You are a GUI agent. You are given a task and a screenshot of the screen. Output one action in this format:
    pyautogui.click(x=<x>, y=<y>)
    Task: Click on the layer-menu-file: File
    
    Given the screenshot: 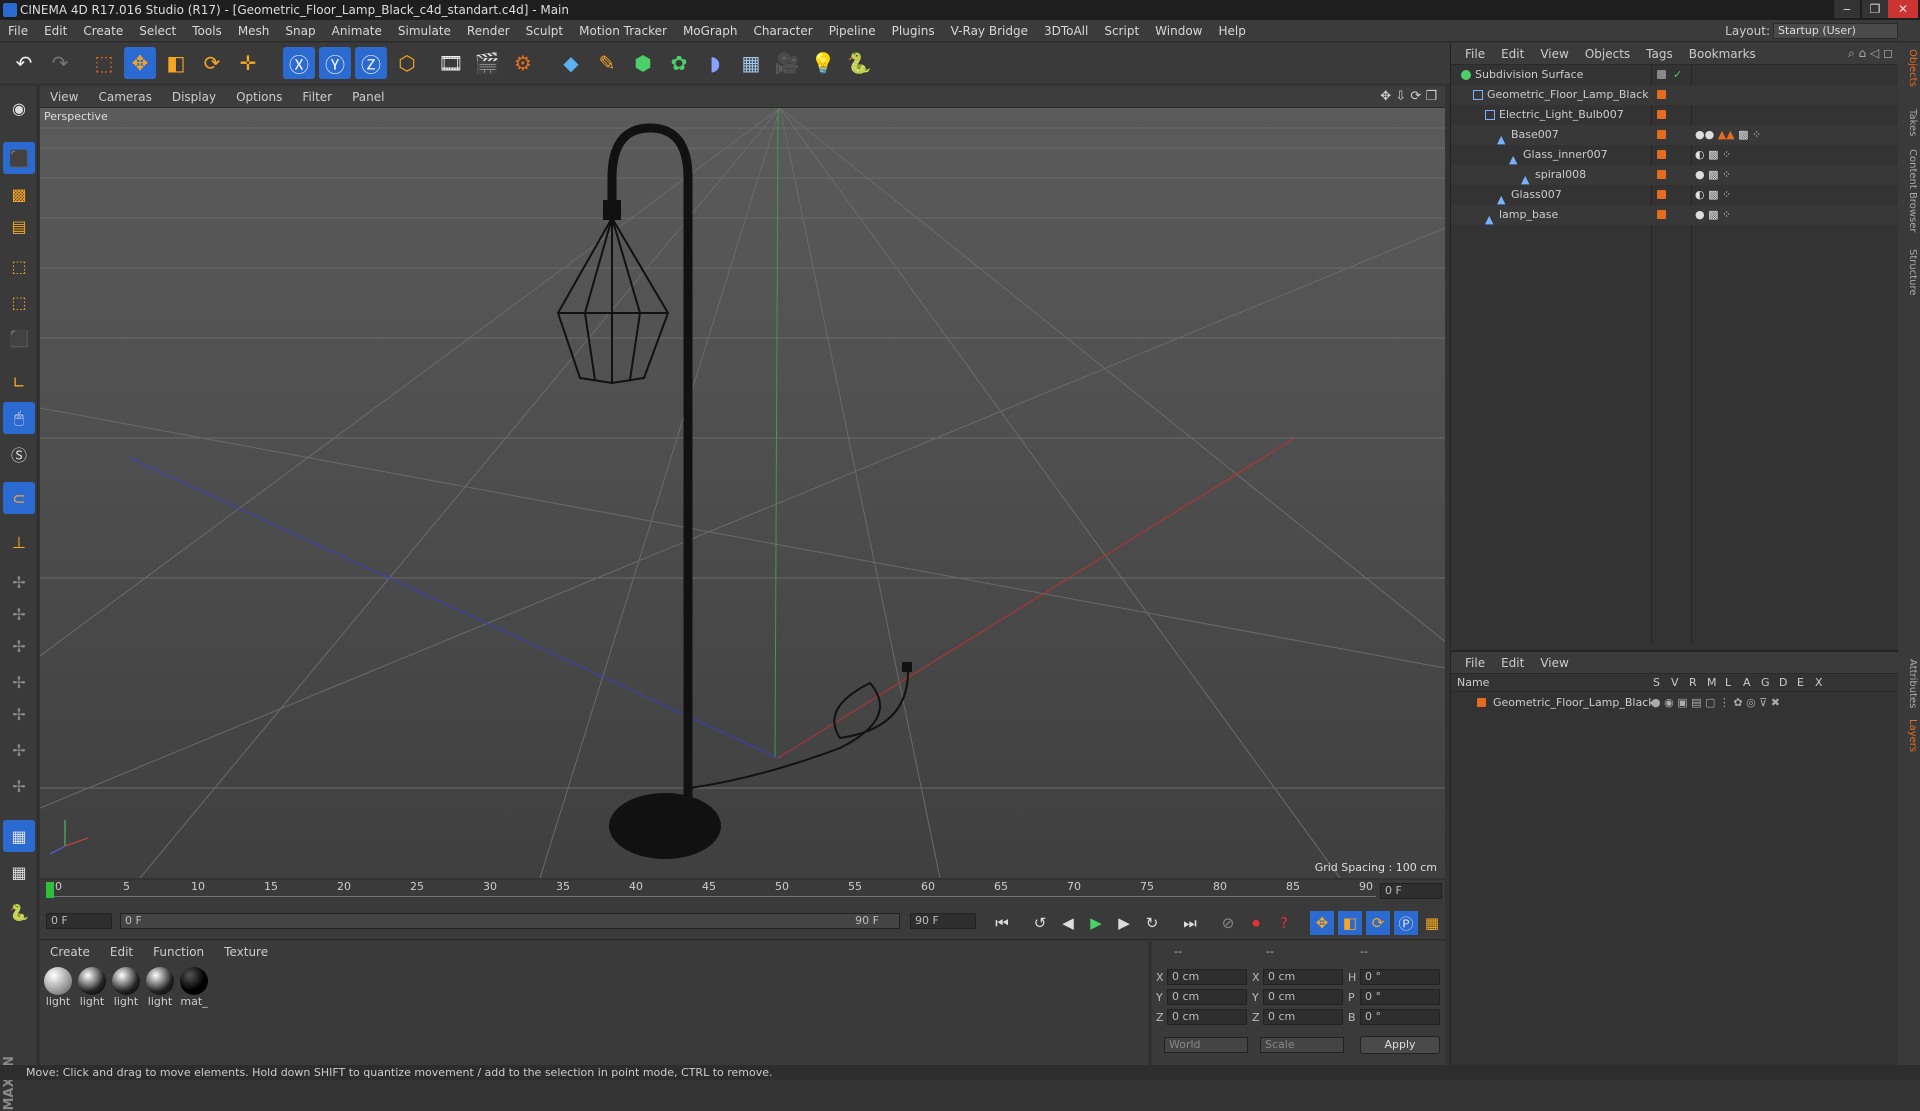 What is the action you would take?
    pyautogui.click(x=1472, y=663)
    